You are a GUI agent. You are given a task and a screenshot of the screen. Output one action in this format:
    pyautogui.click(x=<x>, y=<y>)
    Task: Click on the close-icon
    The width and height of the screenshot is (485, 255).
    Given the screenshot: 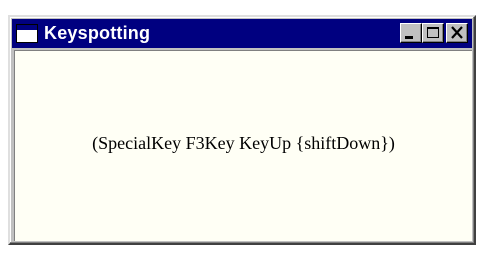 What is the action you would take?
    pyautogui.click(x=457, y=32)
    